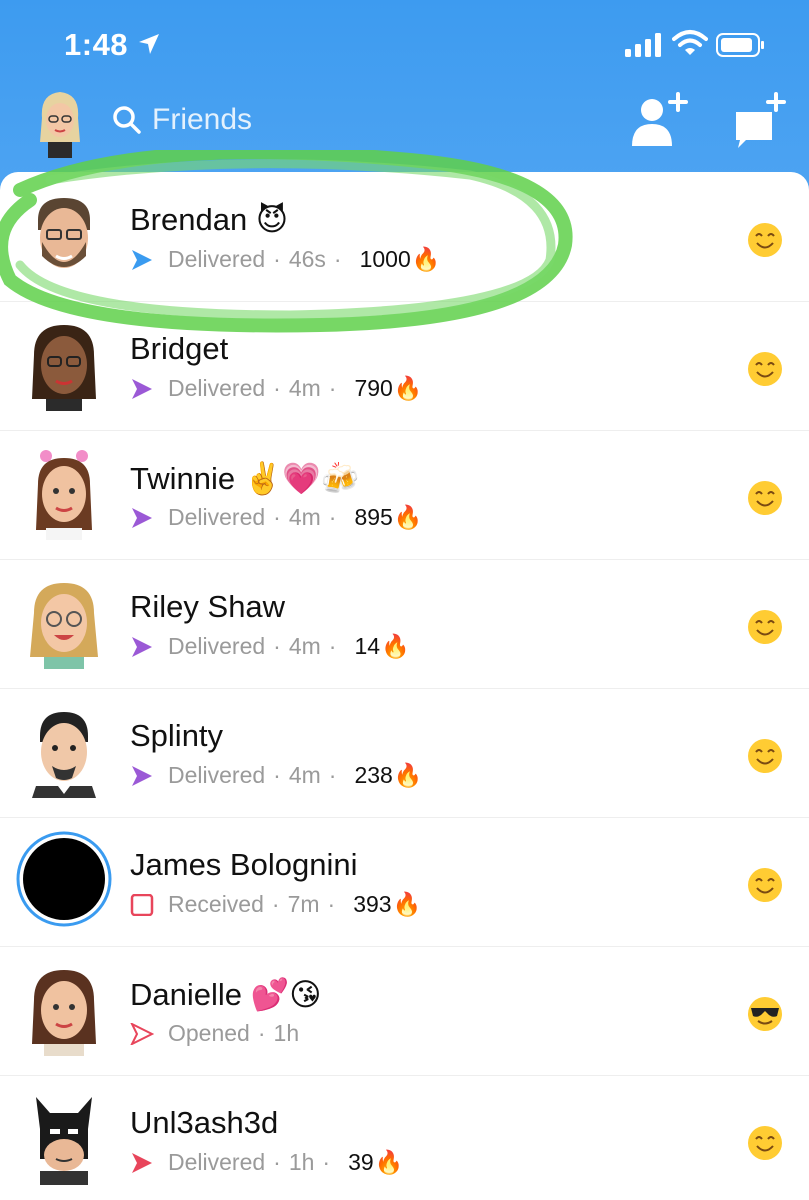 The image size is (809, 1200). I want to click on my-bitmoji-avatar, so click(60, 123).